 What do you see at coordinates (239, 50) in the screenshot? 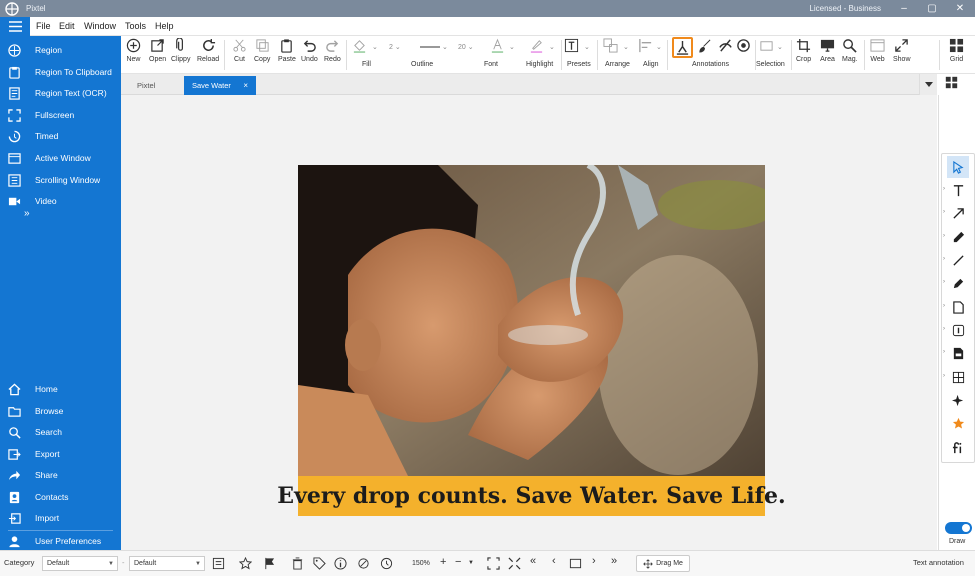
I see `cut-button: Cut` at bounding box center [239, 50].